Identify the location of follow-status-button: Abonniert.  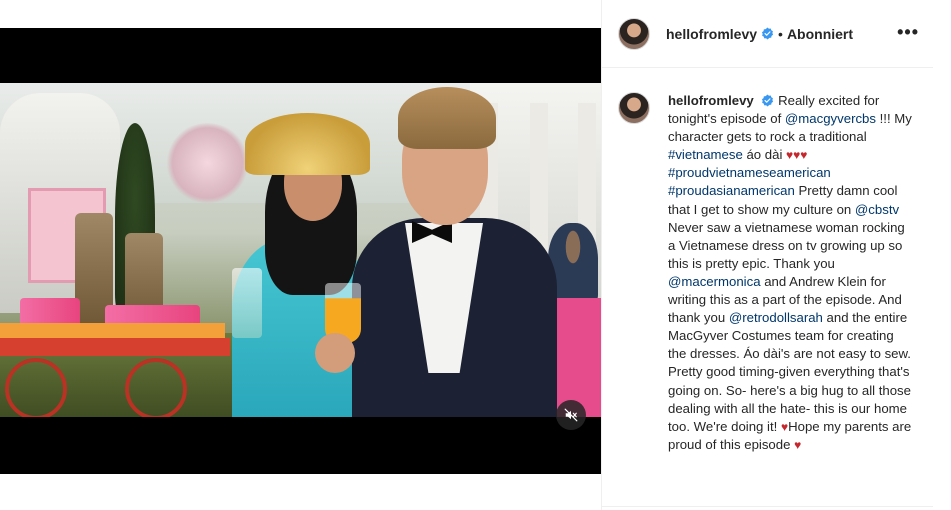
(820, 34).